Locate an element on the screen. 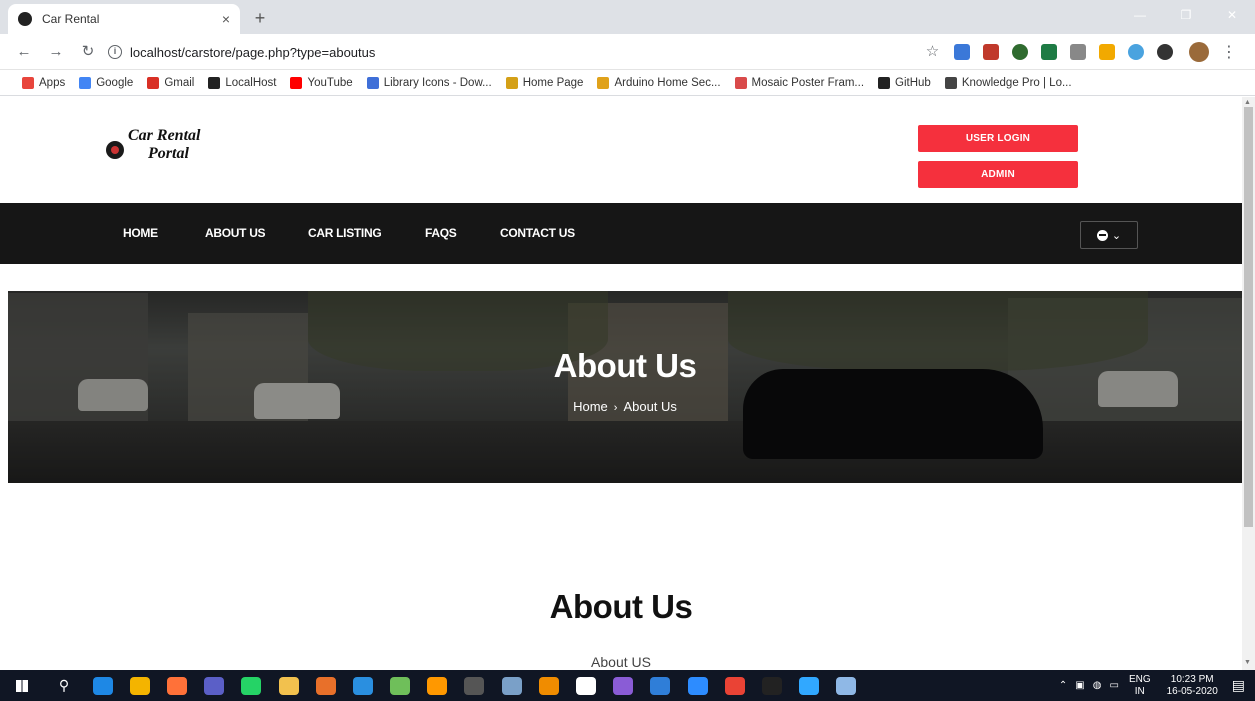 This screenshot has width=1255, height=701. minimize-icon: — is located at coordinates (1140, 15).